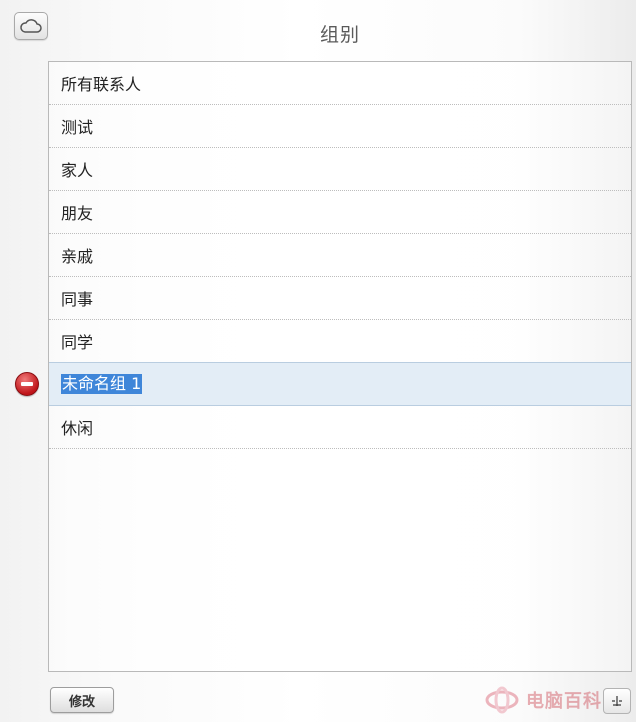  What do you see at coordinates (340, 169) in the screenshot?
I see `group-row-family: 家人` at bounding box center [340, 169].